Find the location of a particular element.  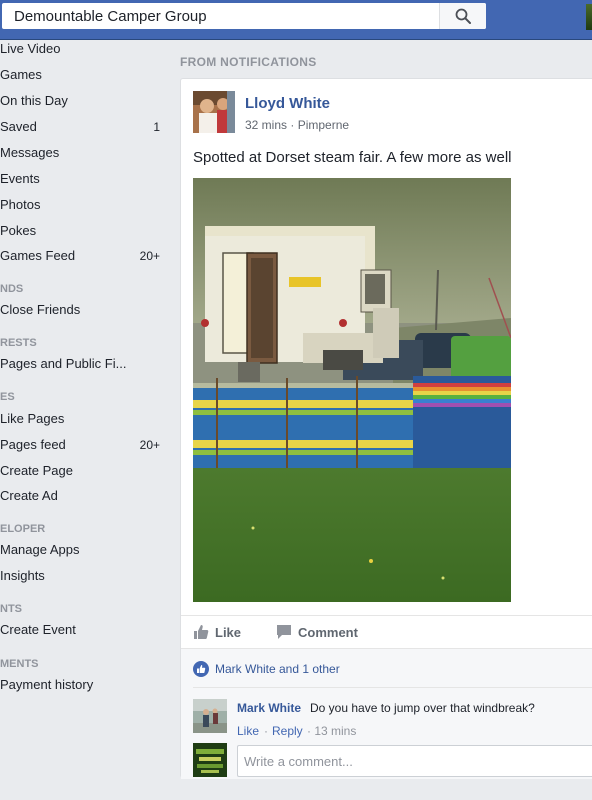

sidebar-item-label: Create Page is located at coordinates (36, 470).